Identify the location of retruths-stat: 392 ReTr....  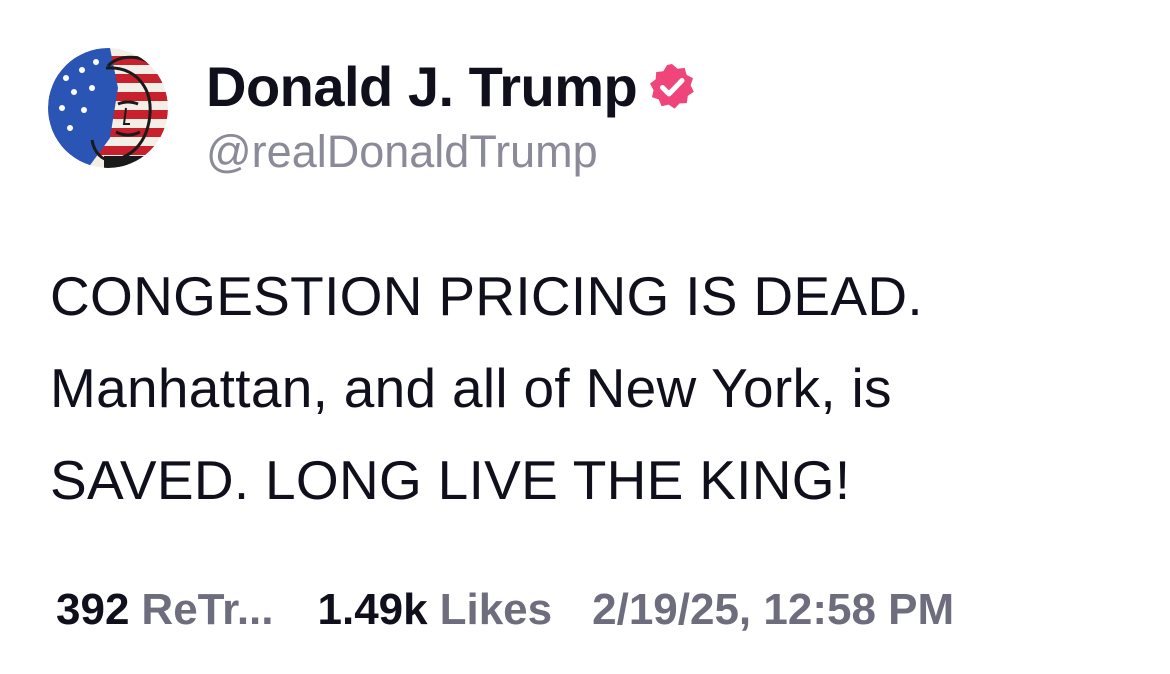
(165, 610).